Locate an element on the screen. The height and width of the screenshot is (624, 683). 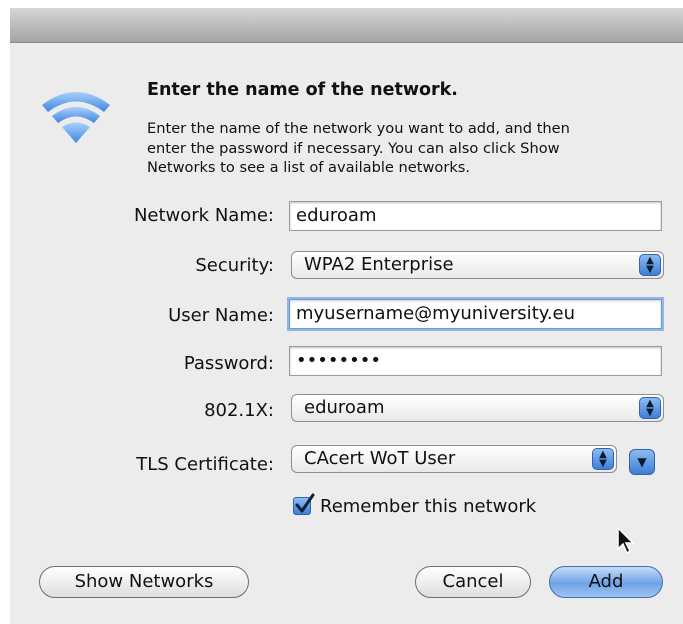
add-button: Add is located at coordinates (606, 582).